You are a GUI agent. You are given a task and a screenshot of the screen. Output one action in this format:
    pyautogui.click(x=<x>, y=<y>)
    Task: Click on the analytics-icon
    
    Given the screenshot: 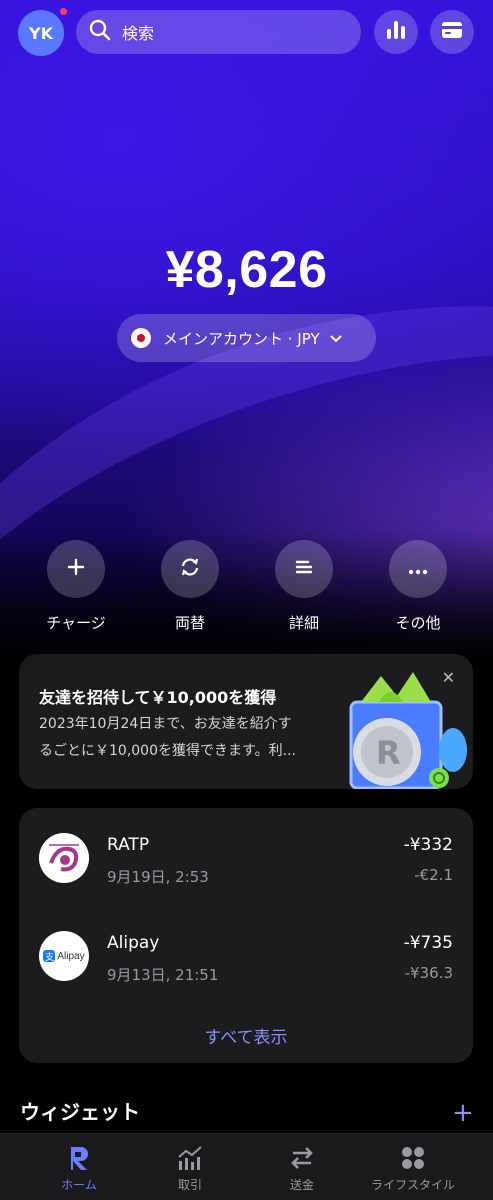 What is the action you would take?
    pyautogui.click(x=396, y=32)
    